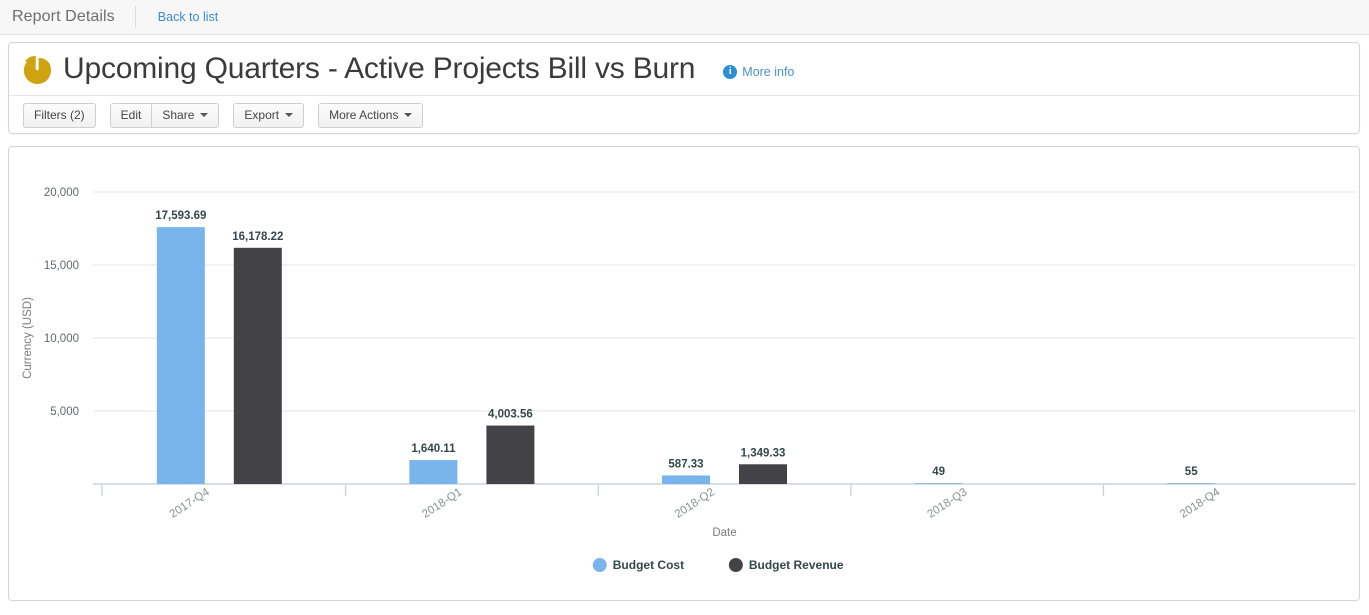 The width and height of the screenshot is (1369, 615). Describe the element at coordinates (28, 338) in the screenshot. I see `y-axis-title: Currency (USD)` at that location.